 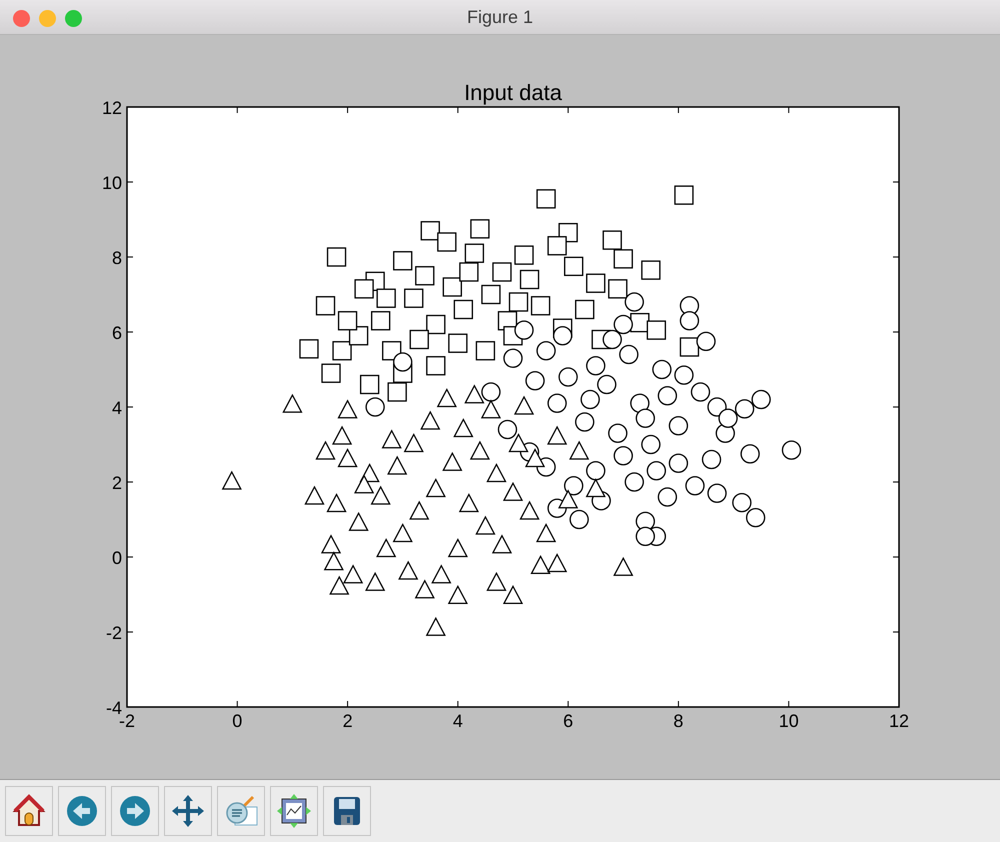 What do you see at coordinates (347, 721) in the screenshot?
I see `x-tick-label: 2` at bounding box center [347, 721].